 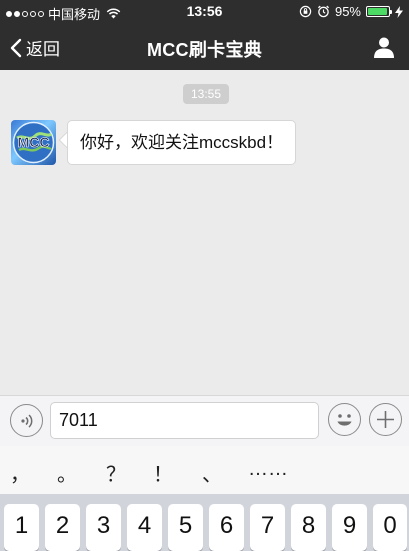 I want to click on status-right: 95%, so click(x=351, y=11).